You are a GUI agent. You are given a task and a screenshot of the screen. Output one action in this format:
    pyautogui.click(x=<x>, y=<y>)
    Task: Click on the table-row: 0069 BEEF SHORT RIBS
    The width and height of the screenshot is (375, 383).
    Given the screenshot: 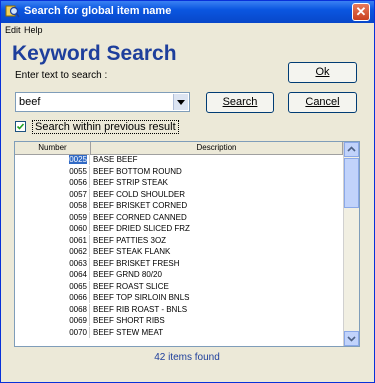 What is the action you would take?
    pyautogui.click(x=179, y=320)
    